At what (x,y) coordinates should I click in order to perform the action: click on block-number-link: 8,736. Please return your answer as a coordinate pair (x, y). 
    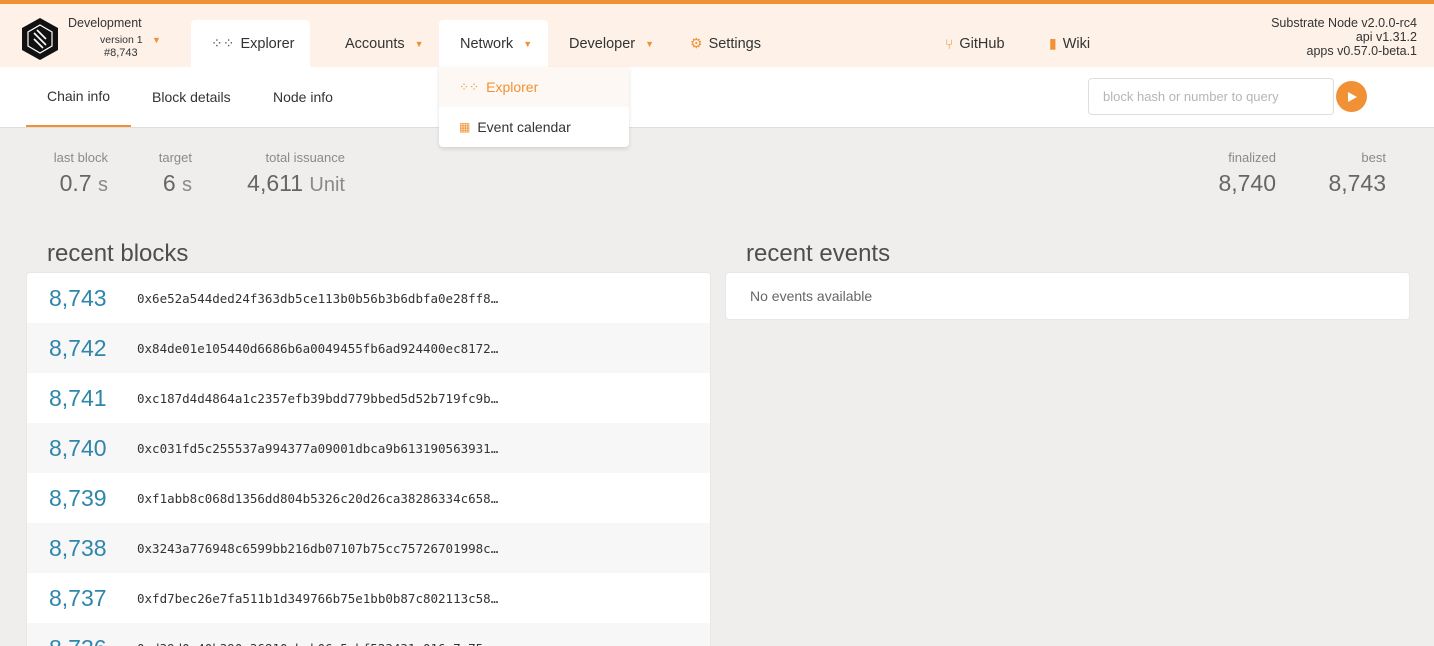
    Looking at the image, I should click on (82, 640).